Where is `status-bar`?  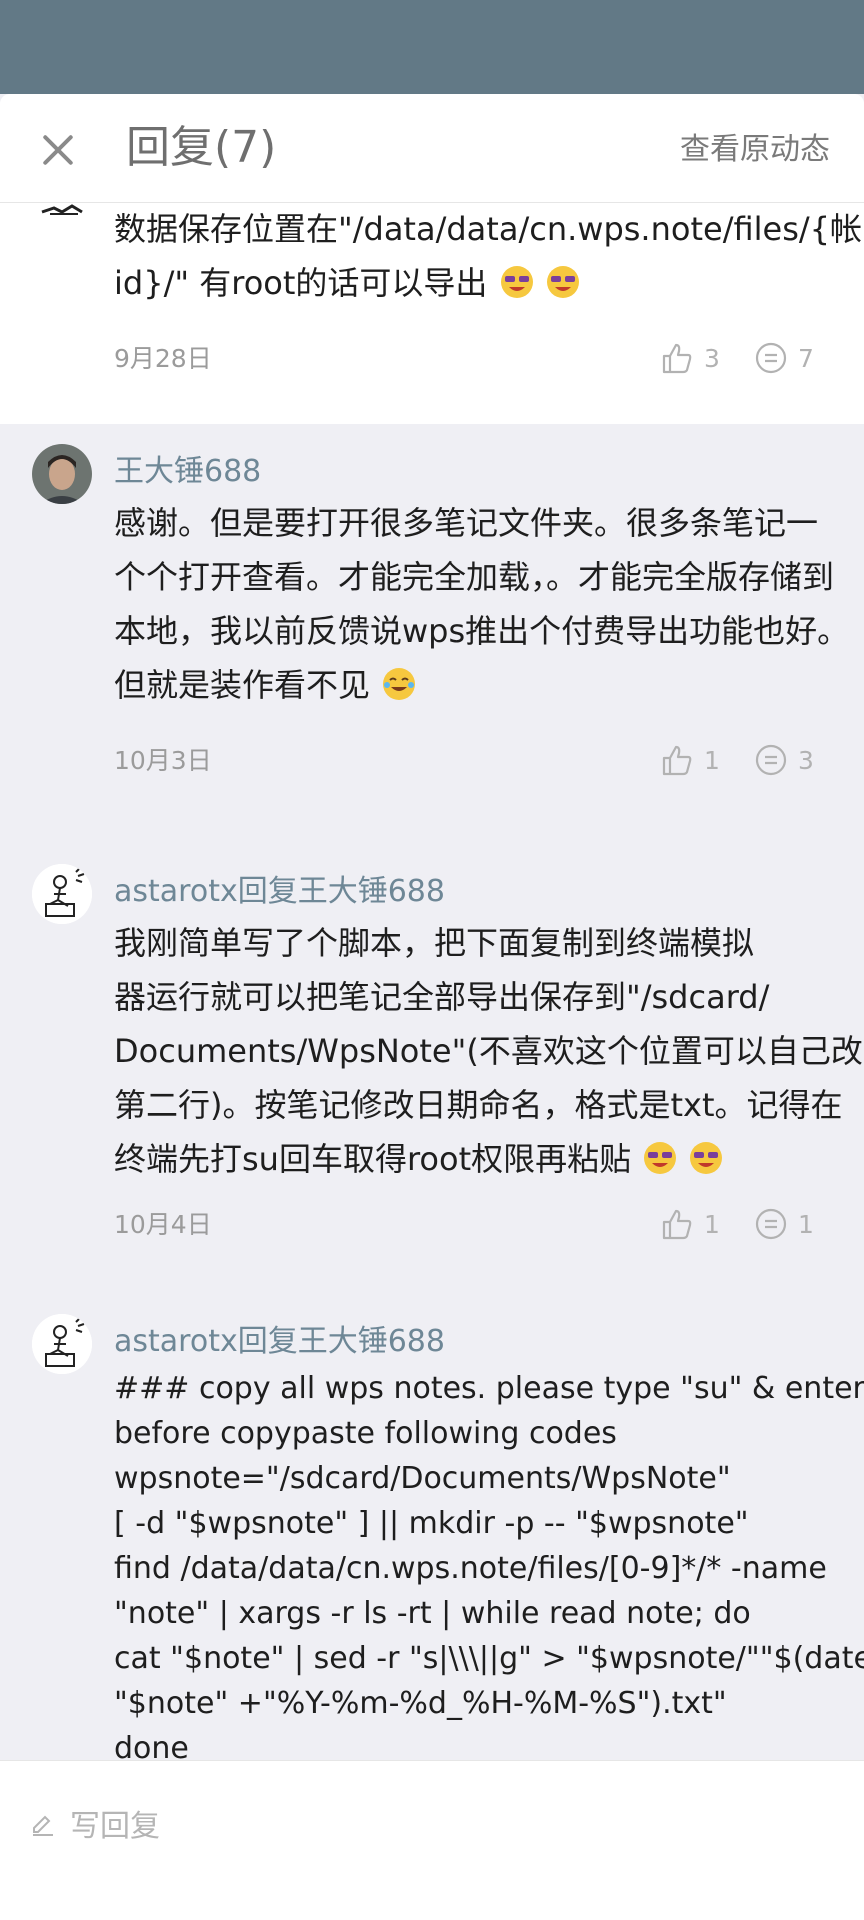 status-bar is located at coordinates (432, 47).